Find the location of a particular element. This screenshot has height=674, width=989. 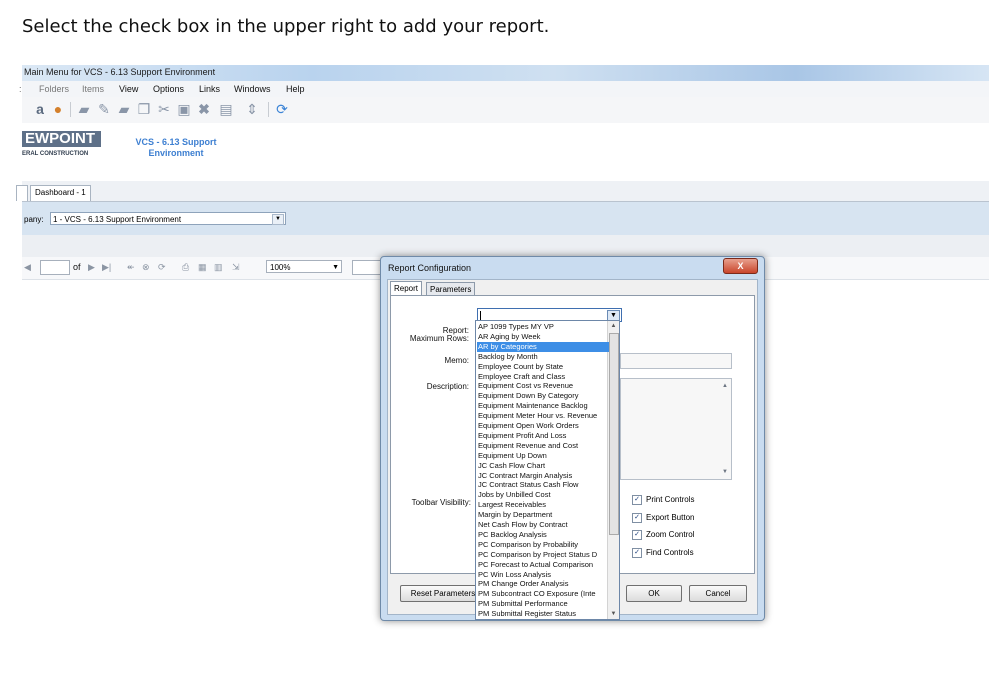

report-option: PM Submittal Register Status is located at coordinates (543, 614).